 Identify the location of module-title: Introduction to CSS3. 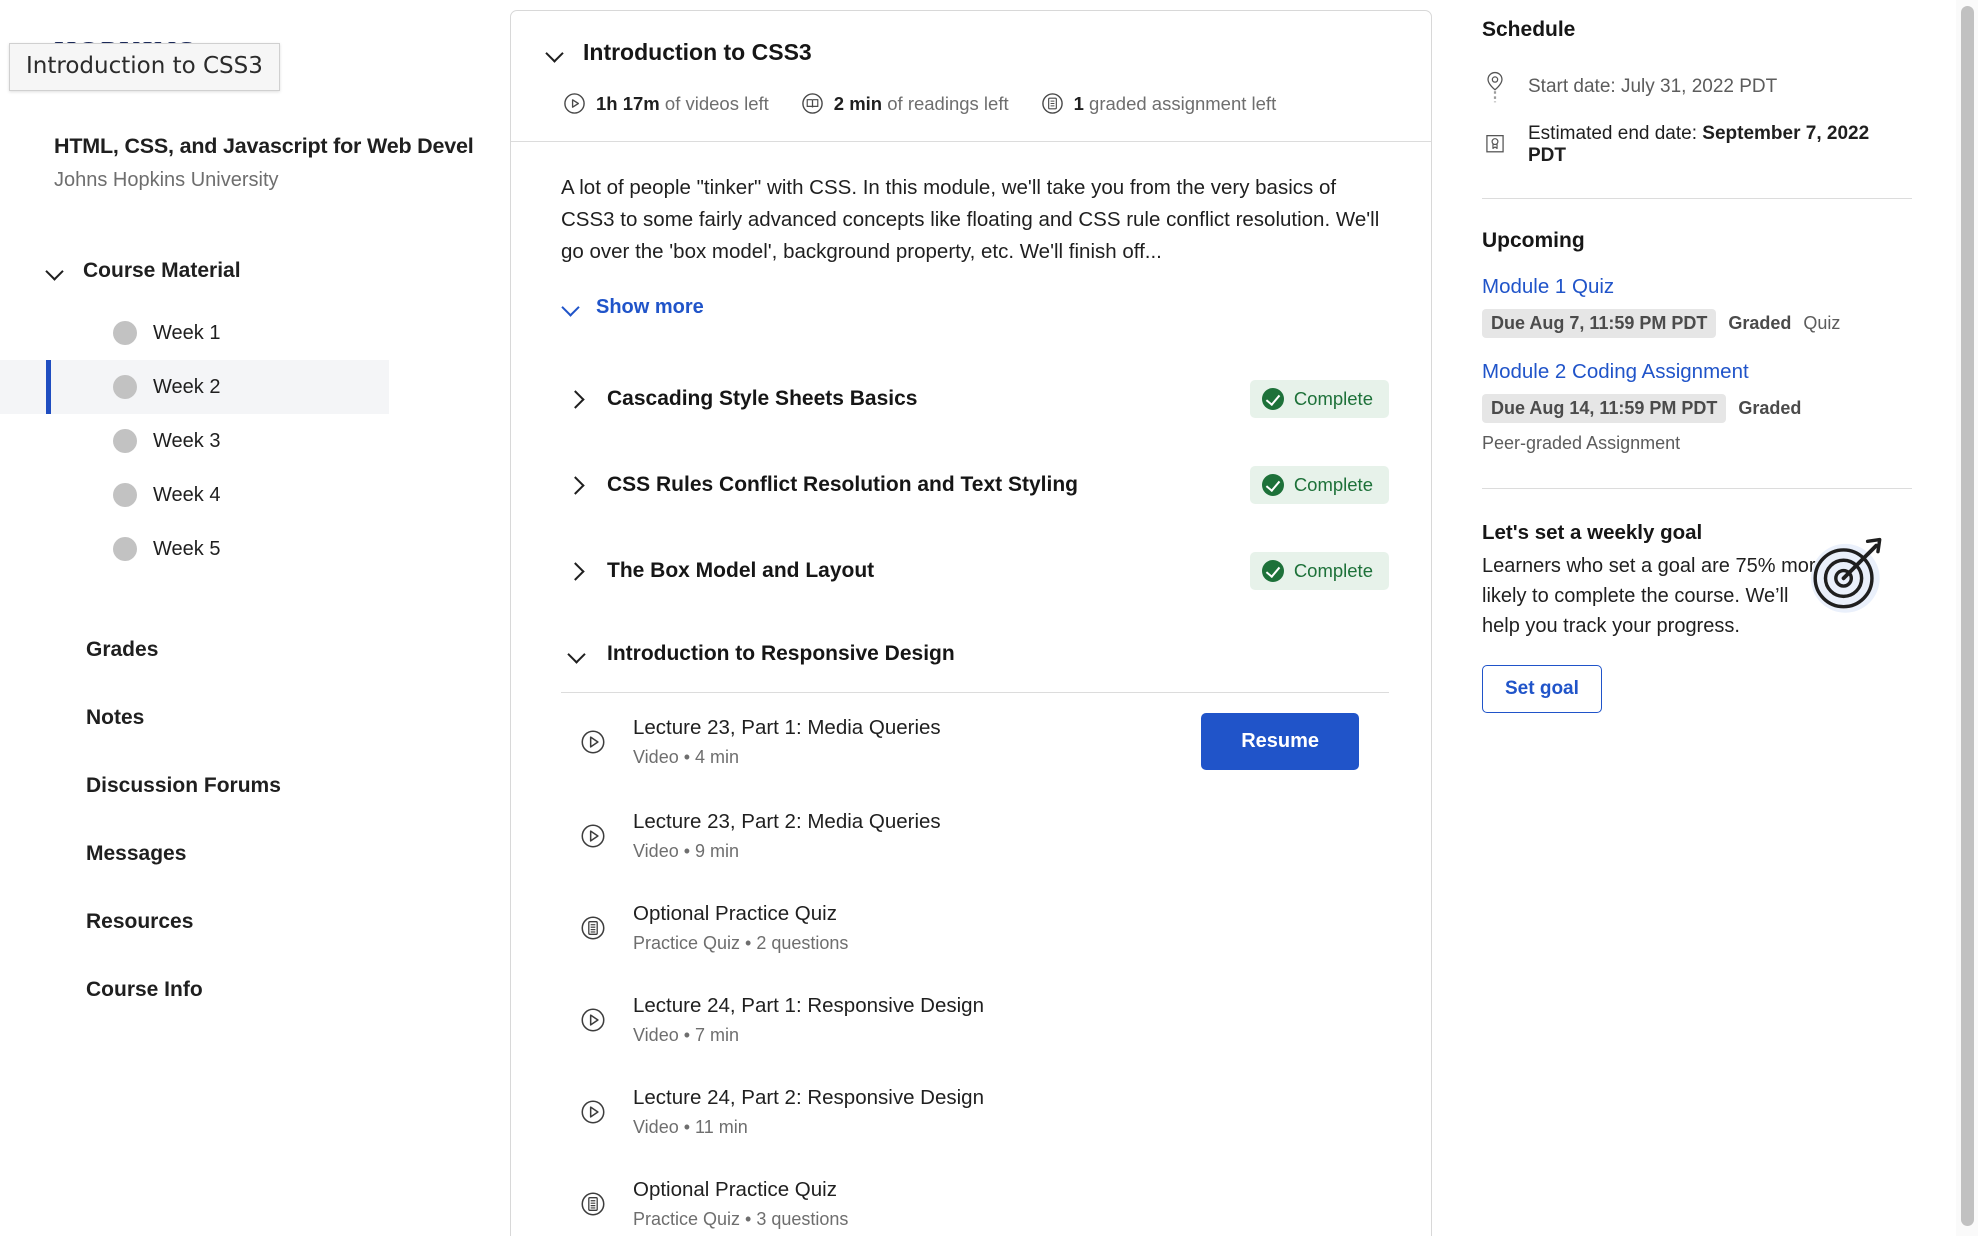
(697, 52).